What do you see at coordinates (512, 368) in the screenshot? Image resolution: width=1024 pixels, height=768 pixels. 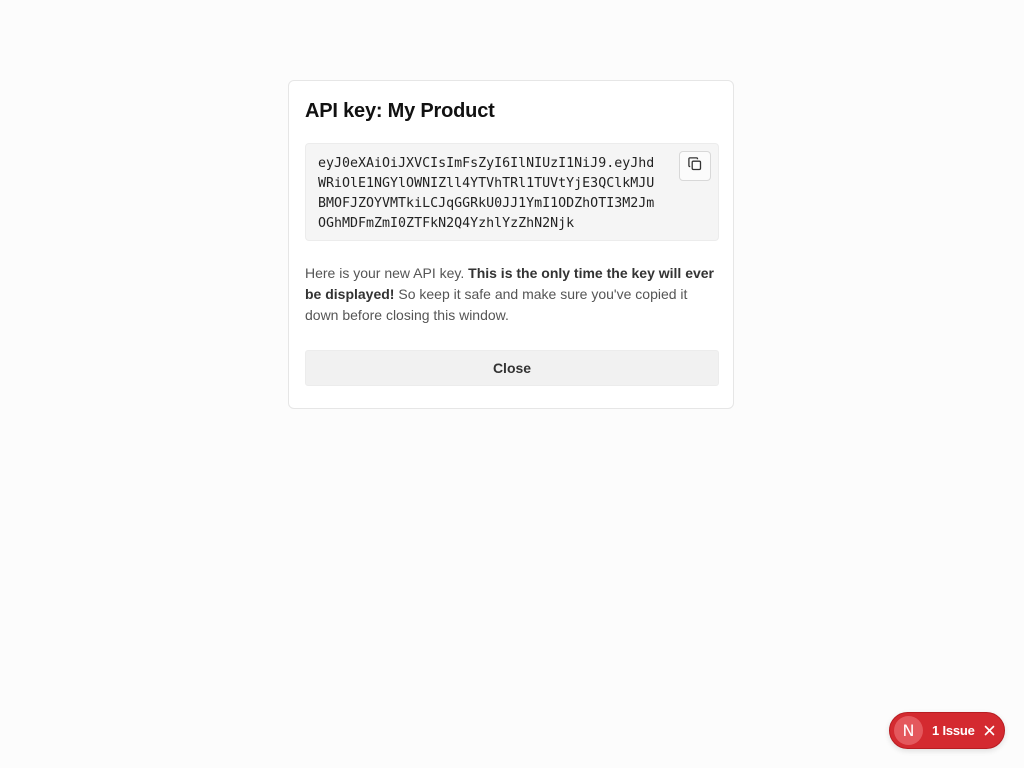 I see `close-button: Close` at bounding box center [512, 368].